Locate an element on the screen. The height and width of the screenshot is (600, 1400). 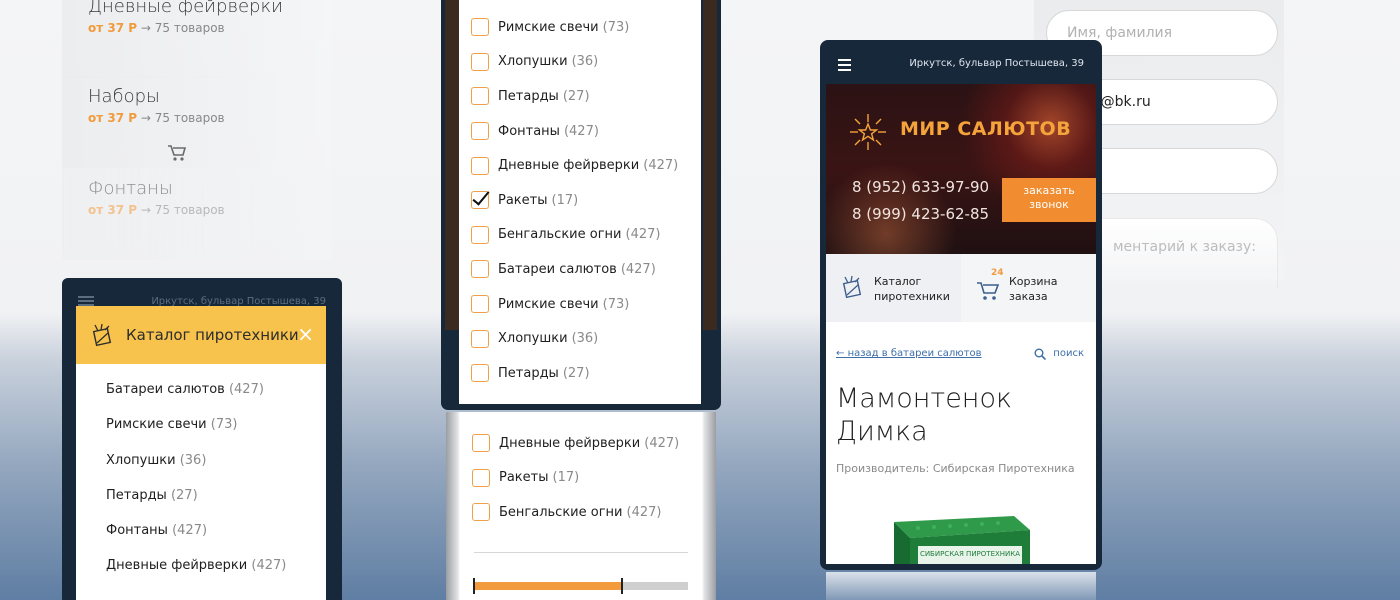
catalog-menu-item: Фонтаны (427) is located at coordinates (216, 540).